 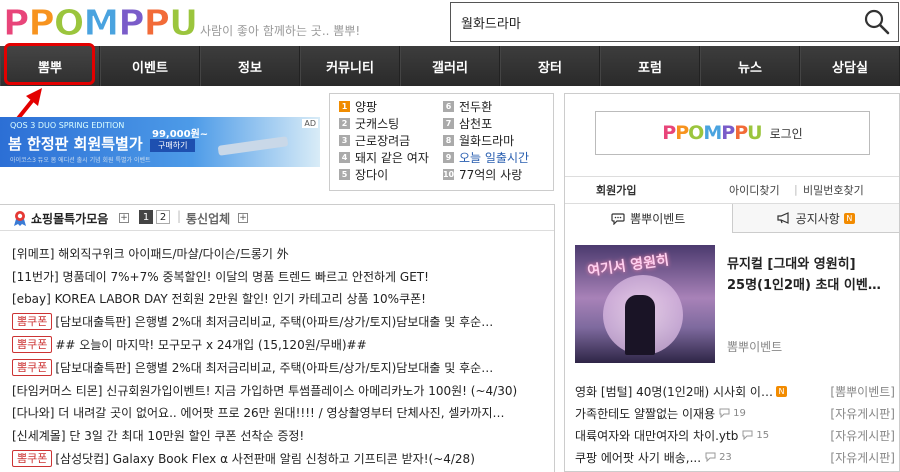 I want to click on highlight-box, so click(x=49, y=64).